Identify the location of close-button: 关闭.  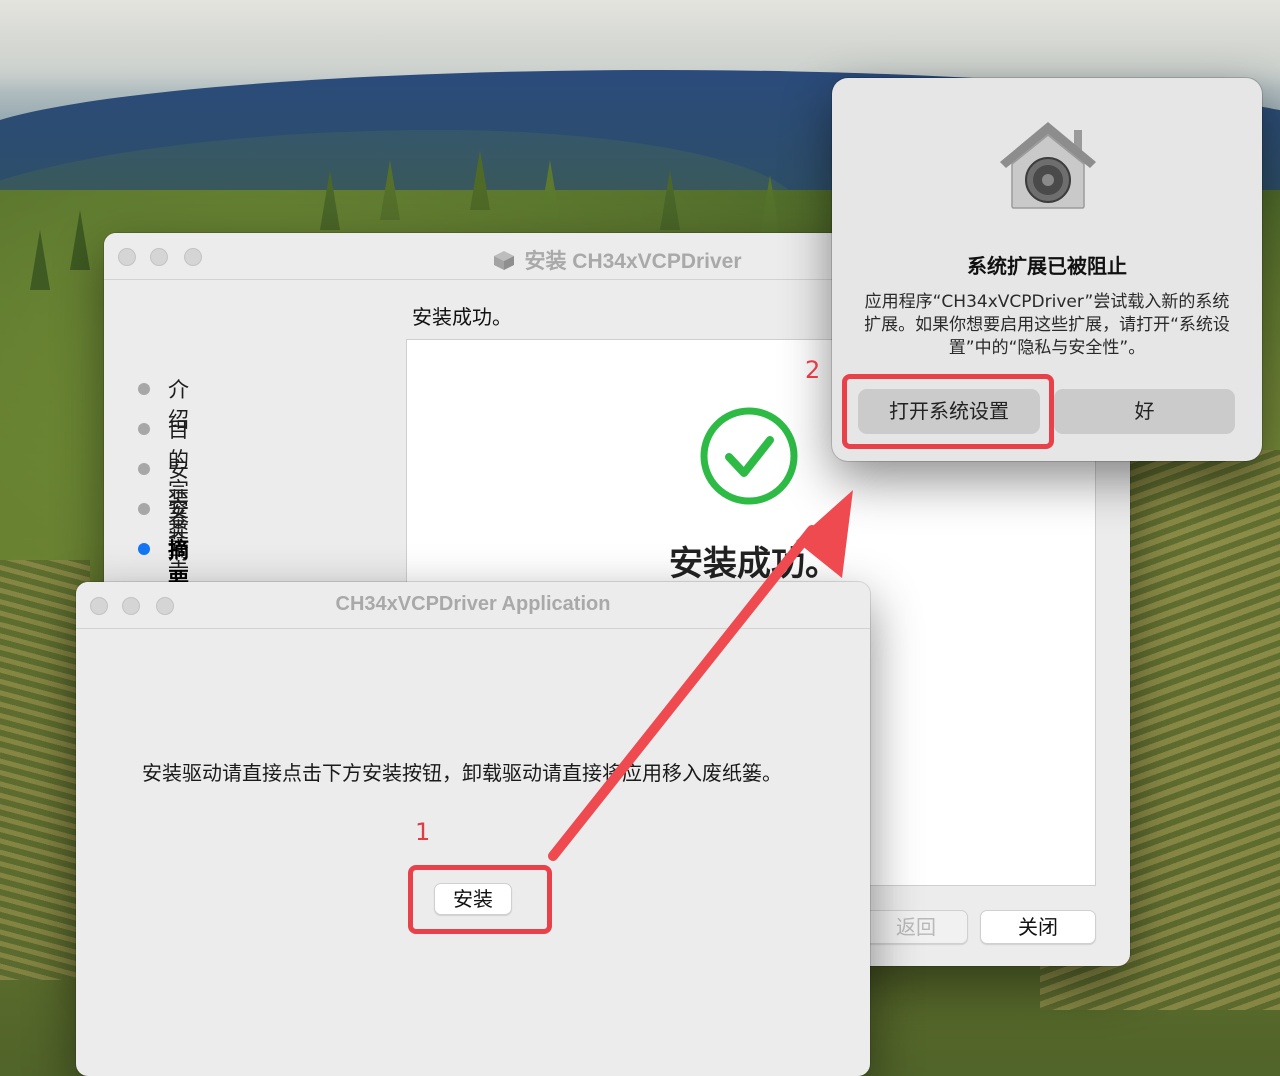
(1038, 927).